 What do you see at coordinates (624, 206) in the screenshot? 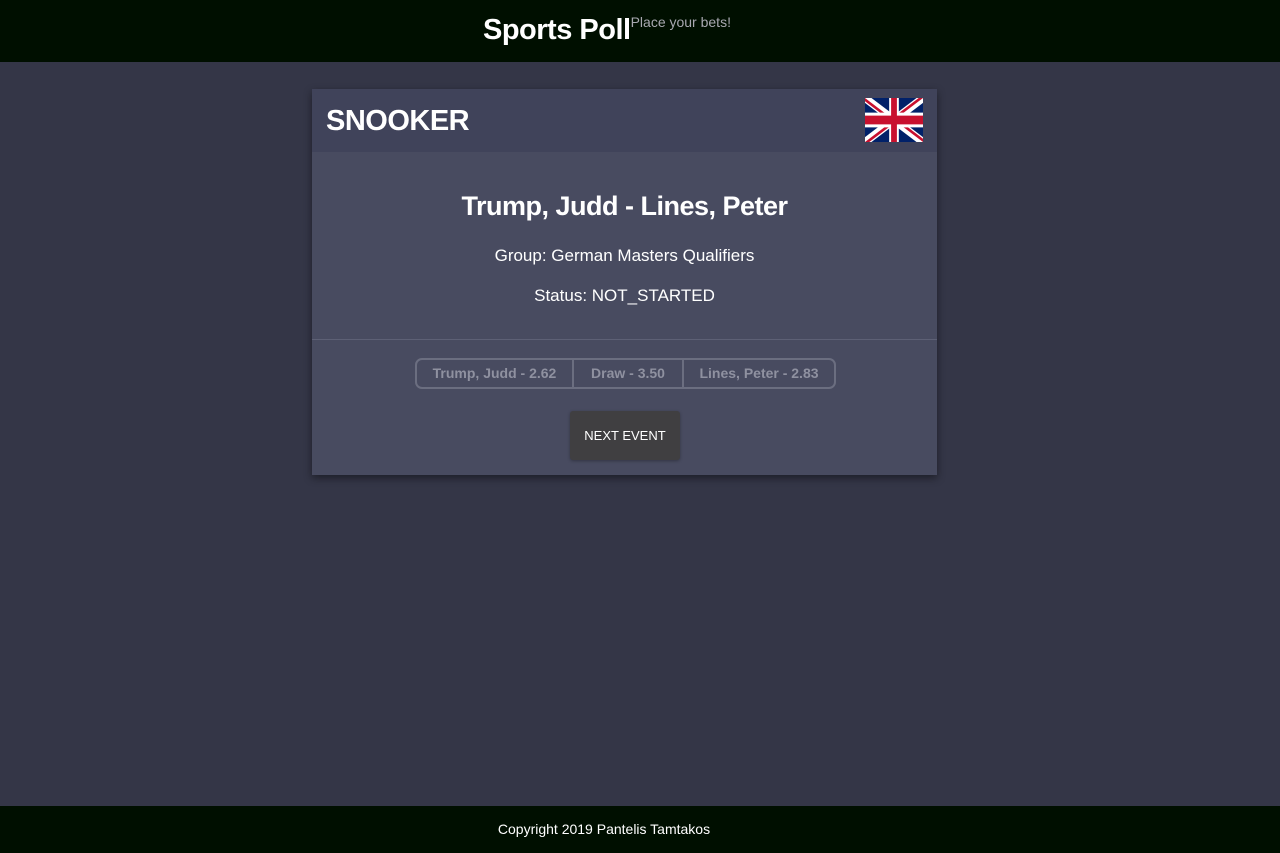
I see `match-title: Trump, Judd - Lines, Peter` at bounding box center [624, 206].